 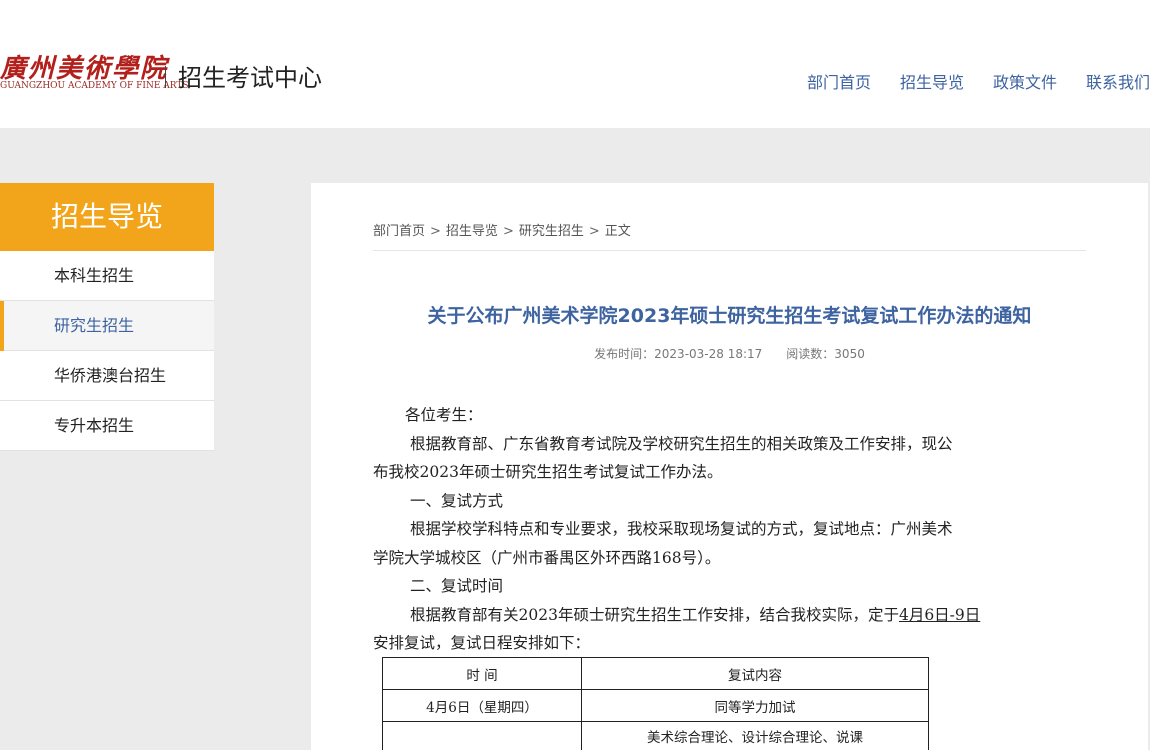 I want to click on logo-chinese-text: 廣州美術學院, so click(x=84, y=69).